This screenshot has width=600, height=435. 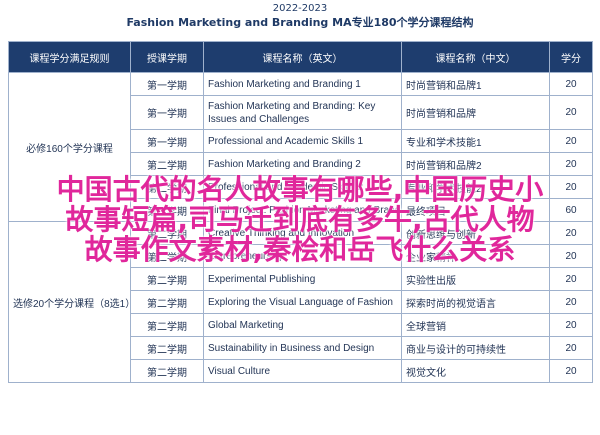 I want to click on table-header-row: 课程学分满足规则 授课学期 课程名称（英文） 课程名称（中文） 学分, so click(x=300, y=57).